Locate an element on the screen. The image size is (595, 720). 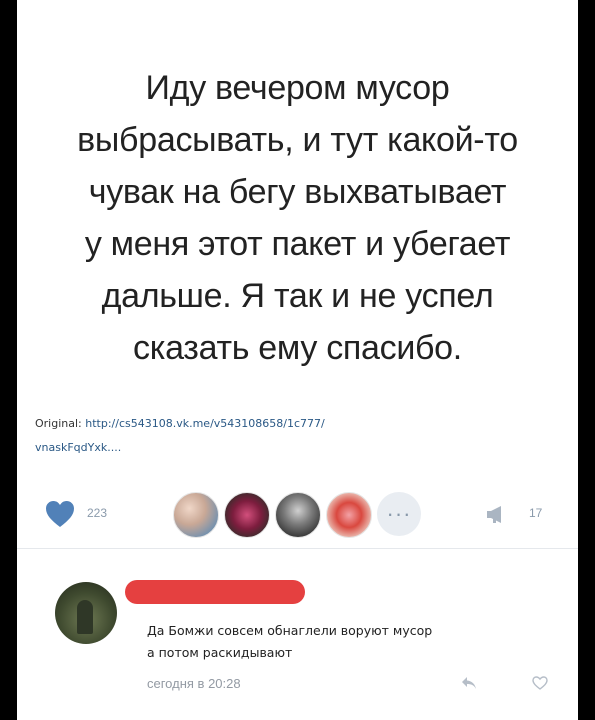
views-count: 17 is located at coordinates (536, 513).